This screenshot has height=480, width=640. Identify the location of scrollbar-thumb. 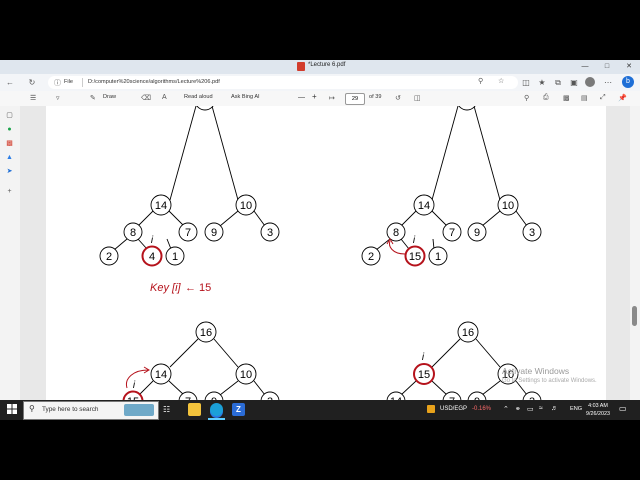
(634, 316).